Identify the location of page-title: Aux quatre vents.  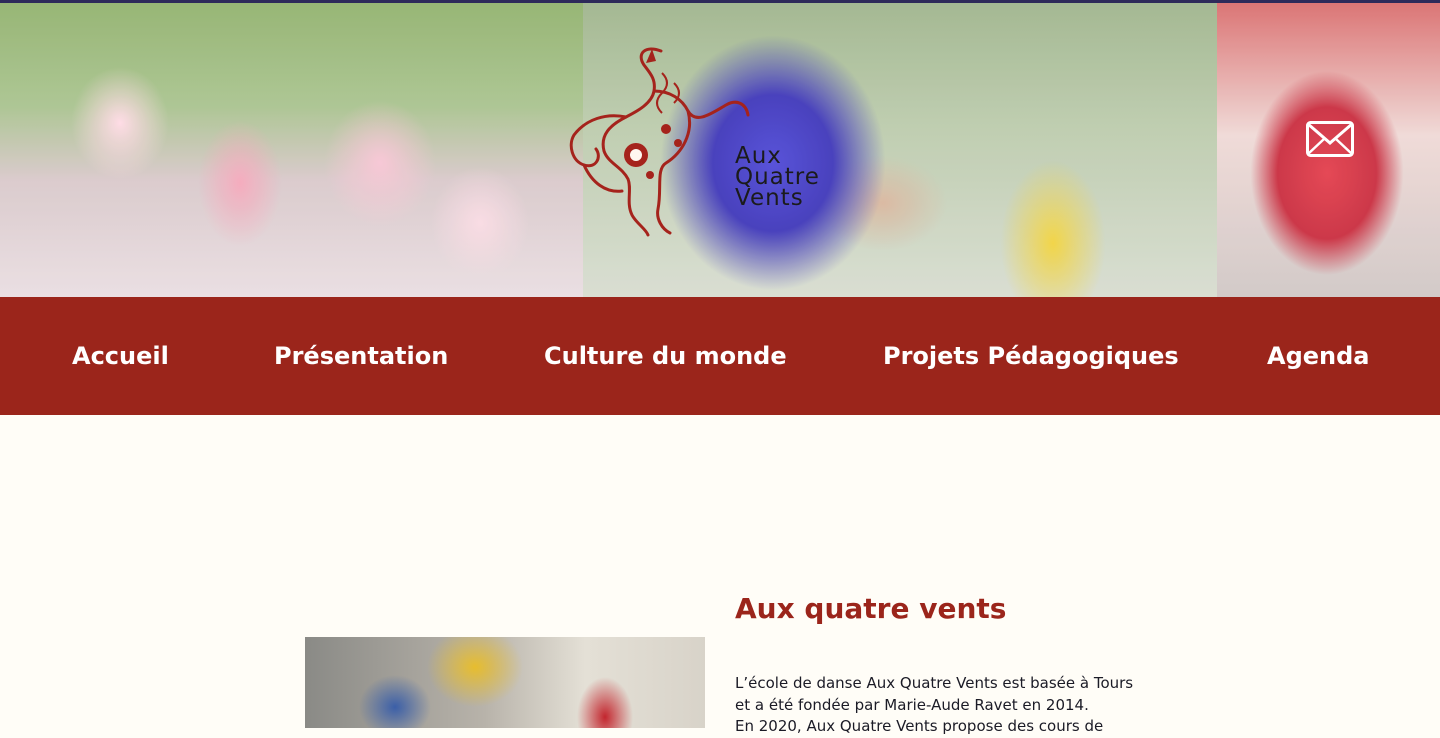
(871, 608).